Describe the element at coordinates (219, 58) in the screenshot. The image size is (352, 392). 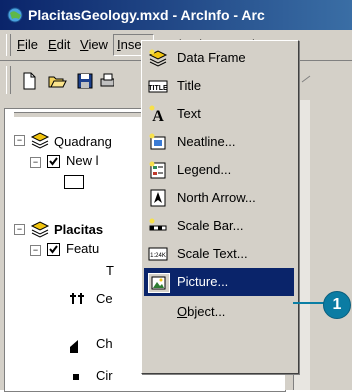
I see `menu-item-data-frame: Data Frame` at that location.